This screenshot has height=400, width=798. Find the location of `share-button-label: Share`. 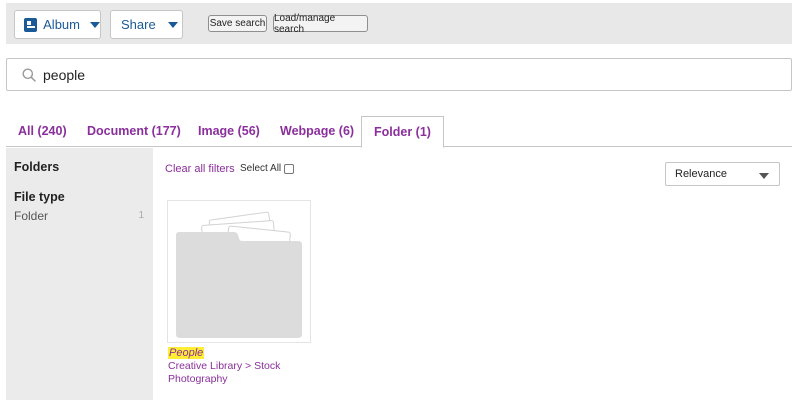

share-button-label: Share is located at coordinates (138, 24).